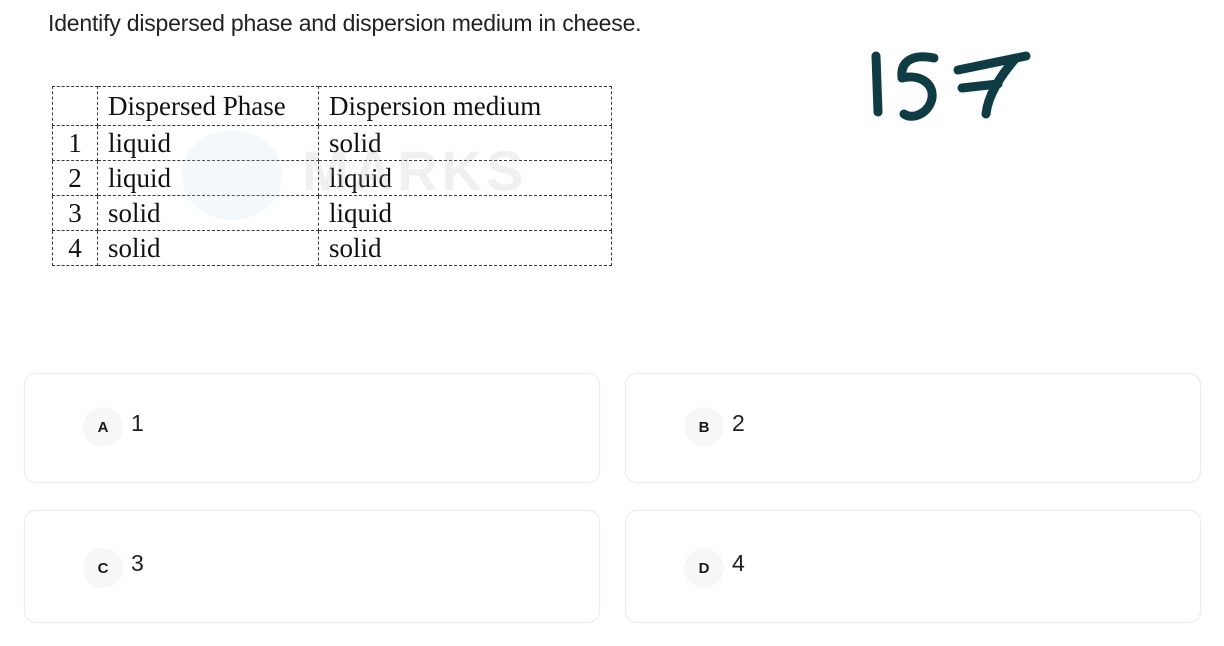  Describe the element at coordinates (738, 423) in the screenshot. I see `option-value: 2` at that location.